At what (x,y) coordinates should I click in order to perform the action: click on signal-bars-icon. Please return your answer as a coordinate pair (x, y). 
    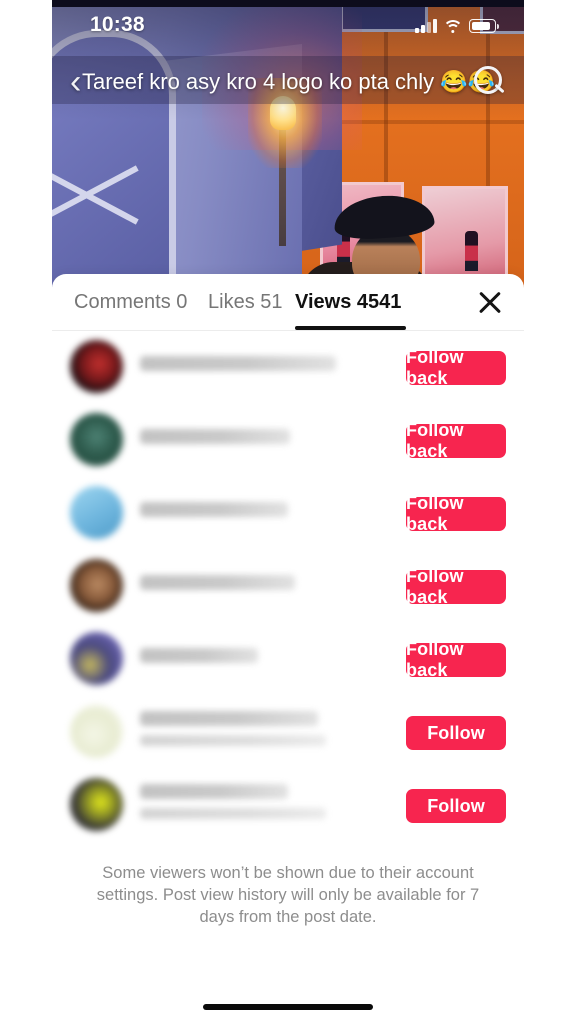
    Looking at the image, I should click on (426, 26).